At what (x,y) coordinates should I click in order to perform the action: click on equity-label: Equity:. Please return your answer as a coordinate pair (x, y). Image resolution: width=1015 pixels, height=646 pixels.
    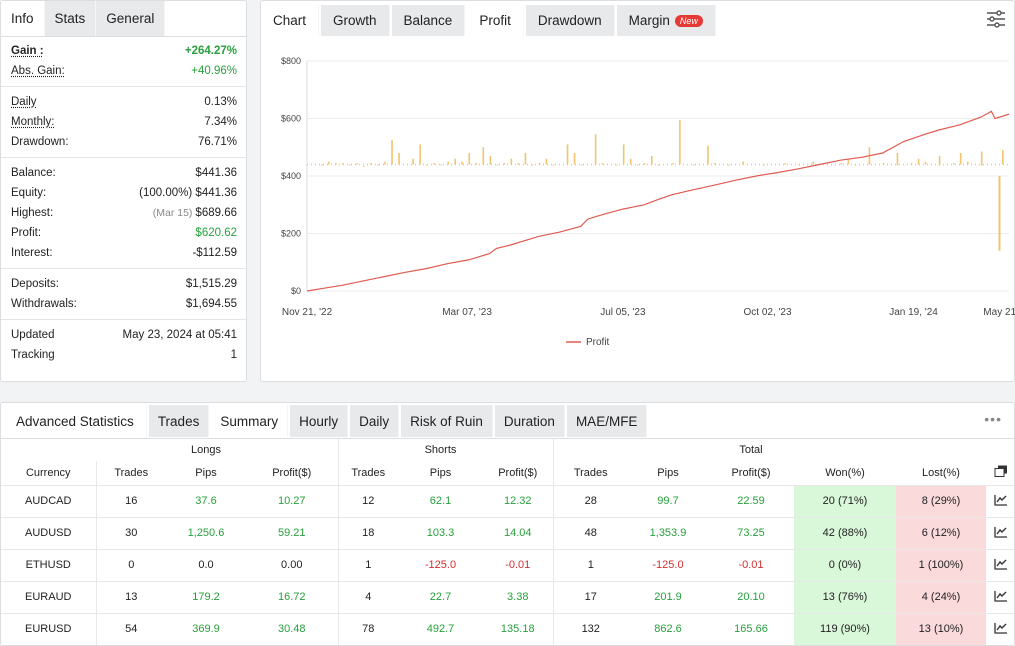
    Looking at the image, I should click on (29, 193).